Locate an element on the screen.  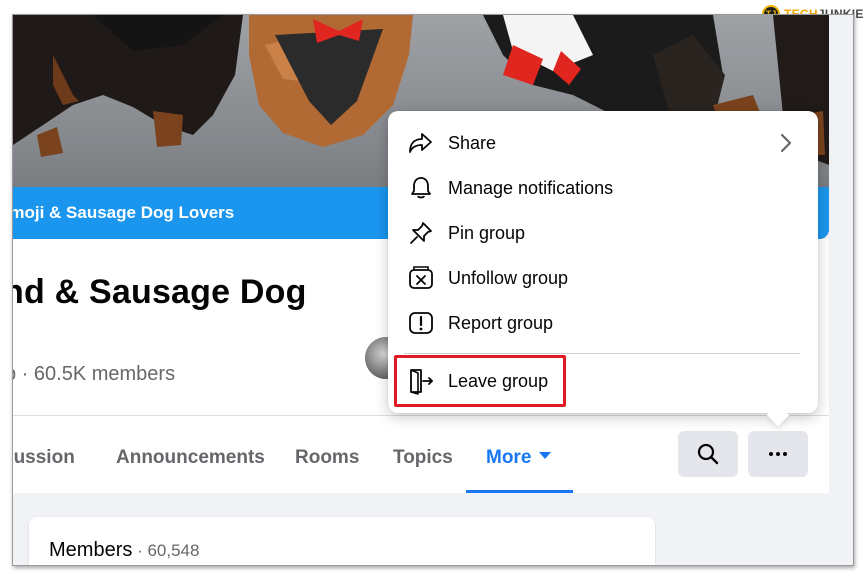
menu-item-manage-notifications: Manage notifications is located at coordinates (603, 188).